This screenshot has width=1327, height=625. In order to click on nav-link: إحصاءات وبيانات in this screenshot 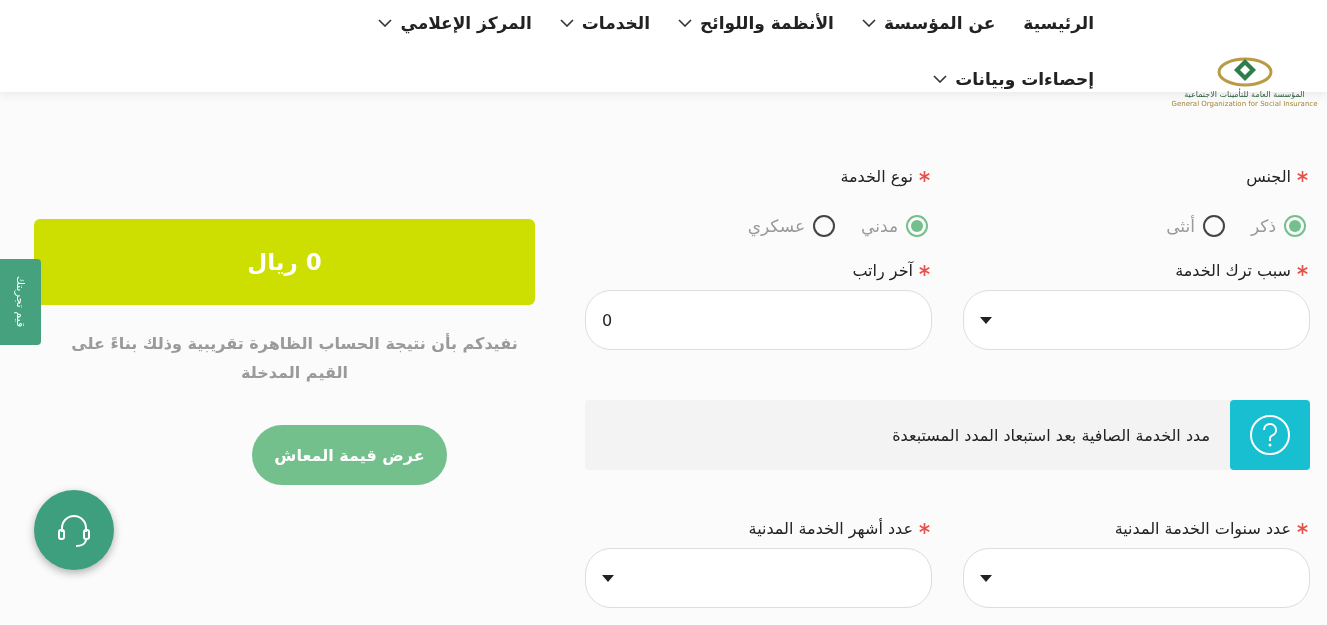, I will do `click(1013, 79)`.